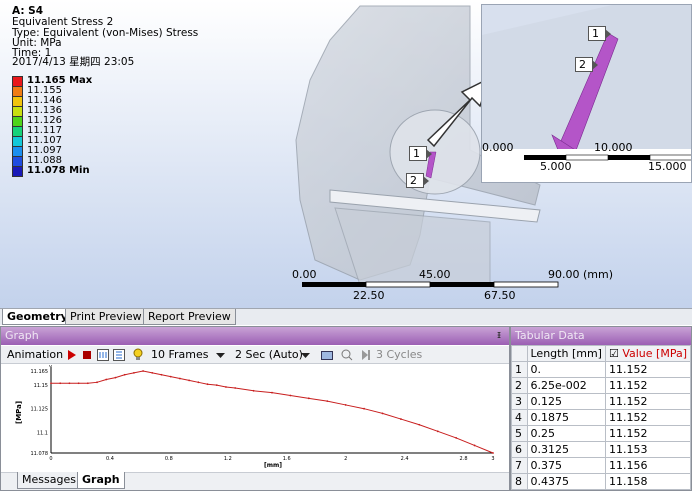 The image size is (692, 491). I want to click on zoom-icon, so click(347, 355).